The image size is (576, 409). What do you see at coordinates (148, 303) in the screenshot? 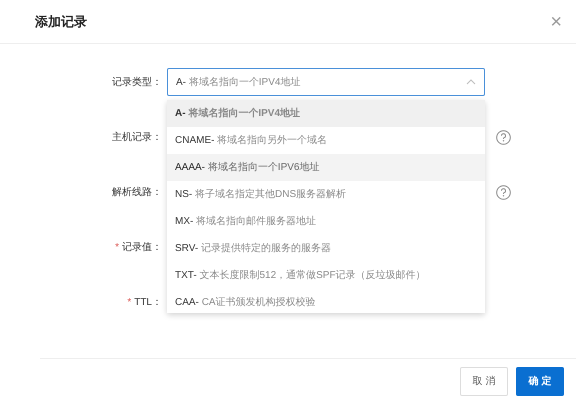
I see `field-label: TTL：` at bounding box center [148, 303].